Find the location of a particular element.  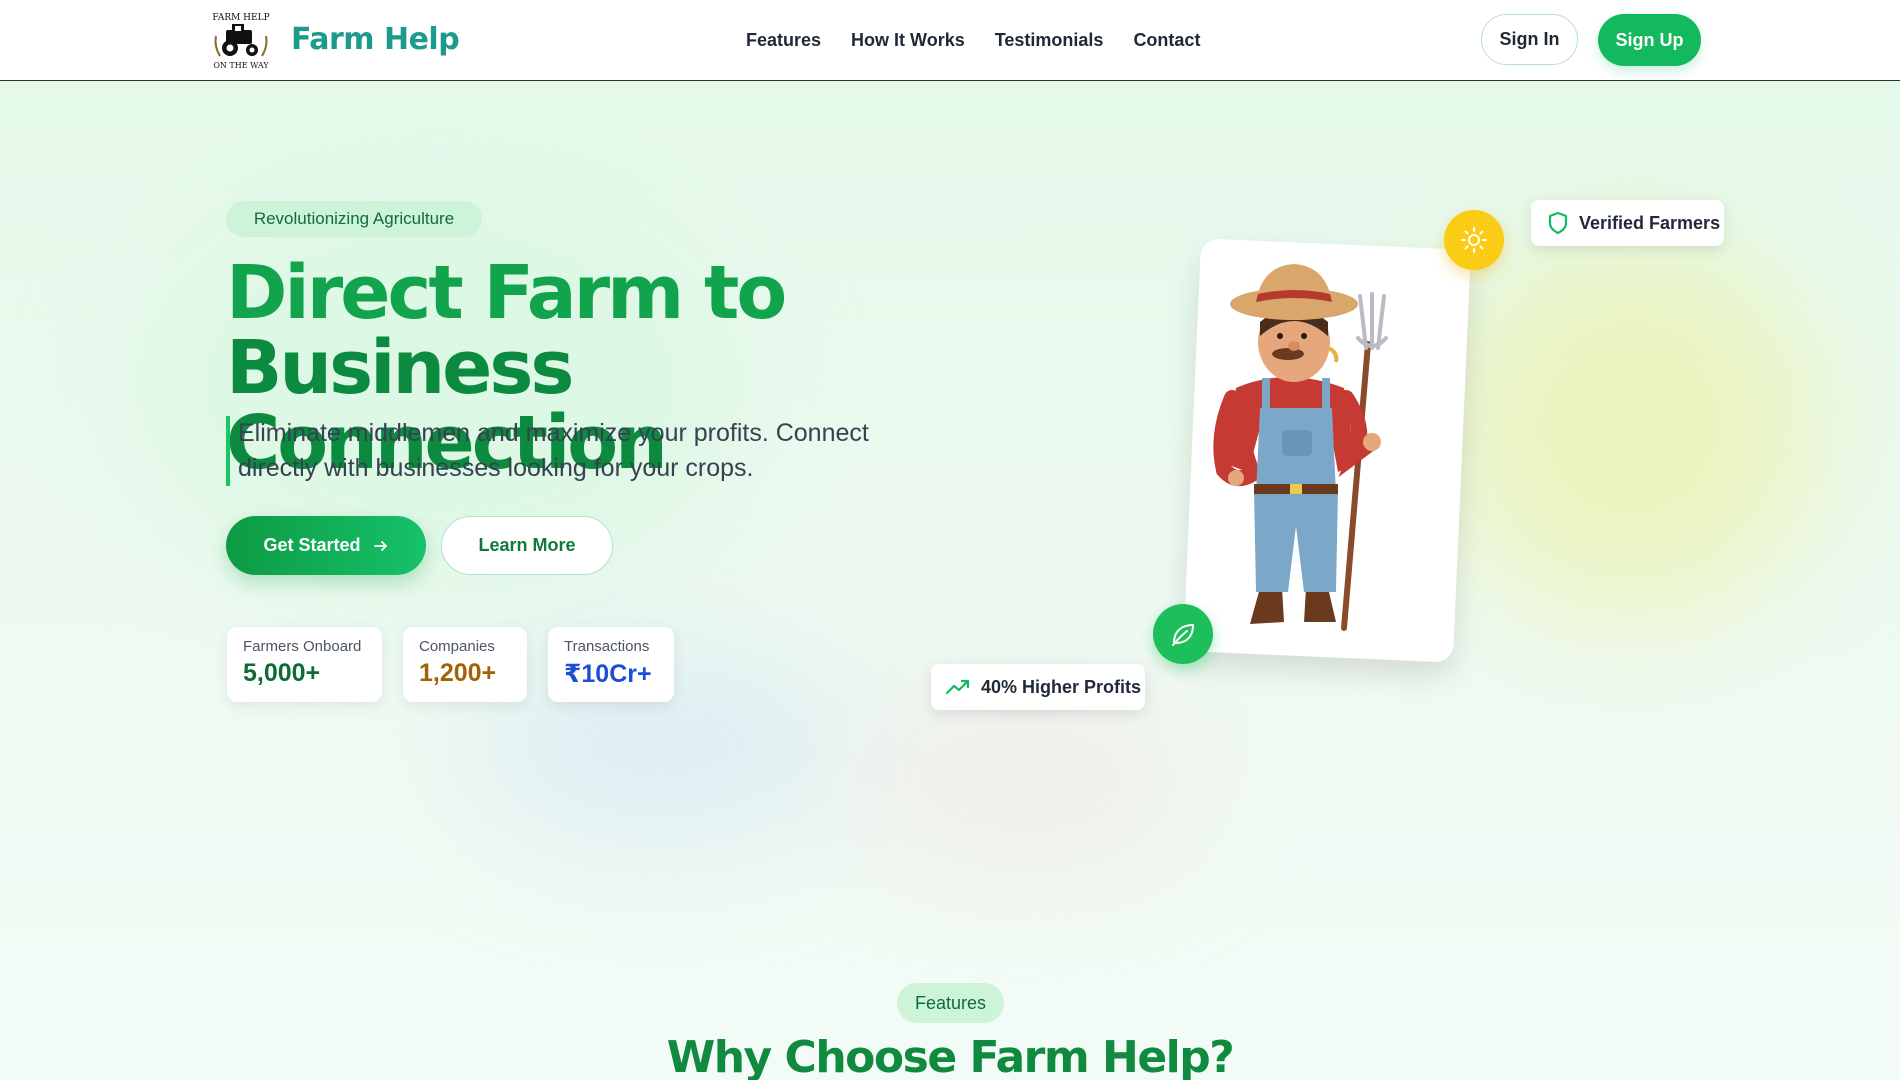

sun-badge is located at coordinates (1474, 240).